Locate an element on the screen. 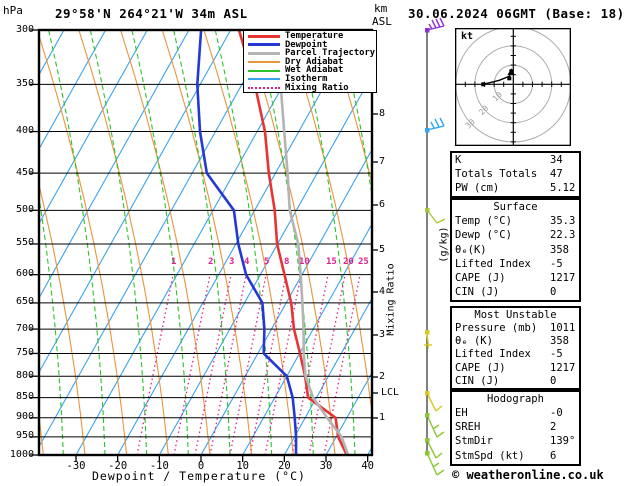 The image size is (629, 486). mixing-ratio-axis-label: Mixing Ratio is located at coordinates (391, 299).